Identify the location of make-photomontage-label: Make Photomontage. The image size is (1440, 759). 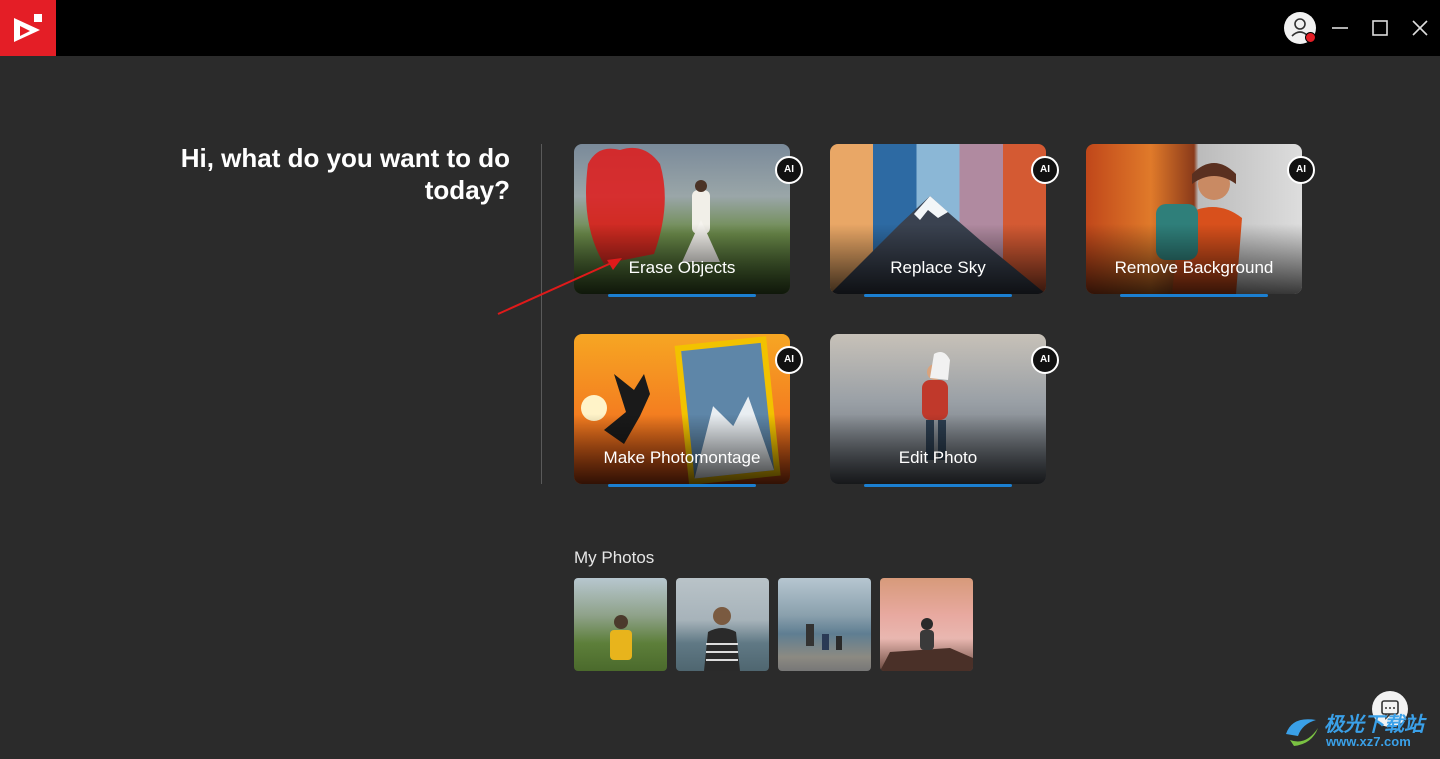
(682, 457).